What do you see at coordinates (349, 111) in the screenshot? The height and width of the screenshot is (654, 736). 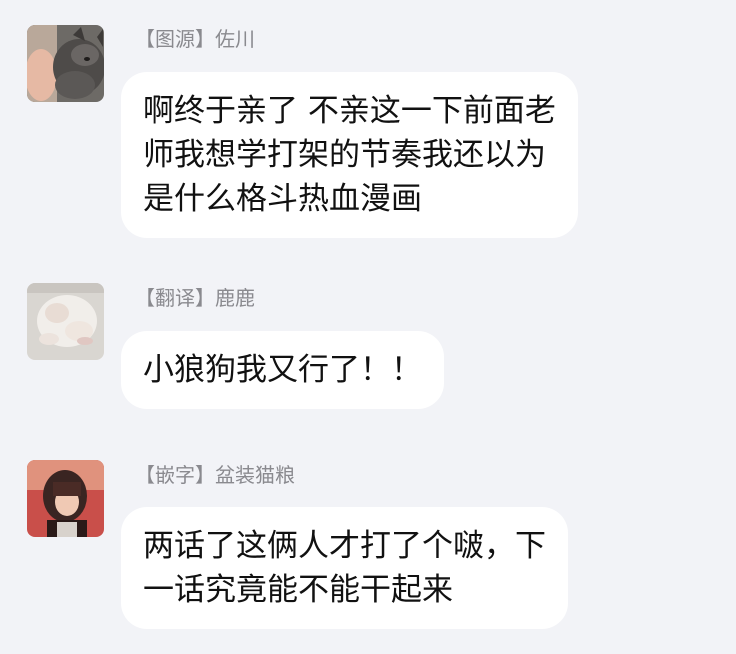 I see `message-text-line: 啊终于亲了 不亲这一下前面老` at bounding box center [349, 111].